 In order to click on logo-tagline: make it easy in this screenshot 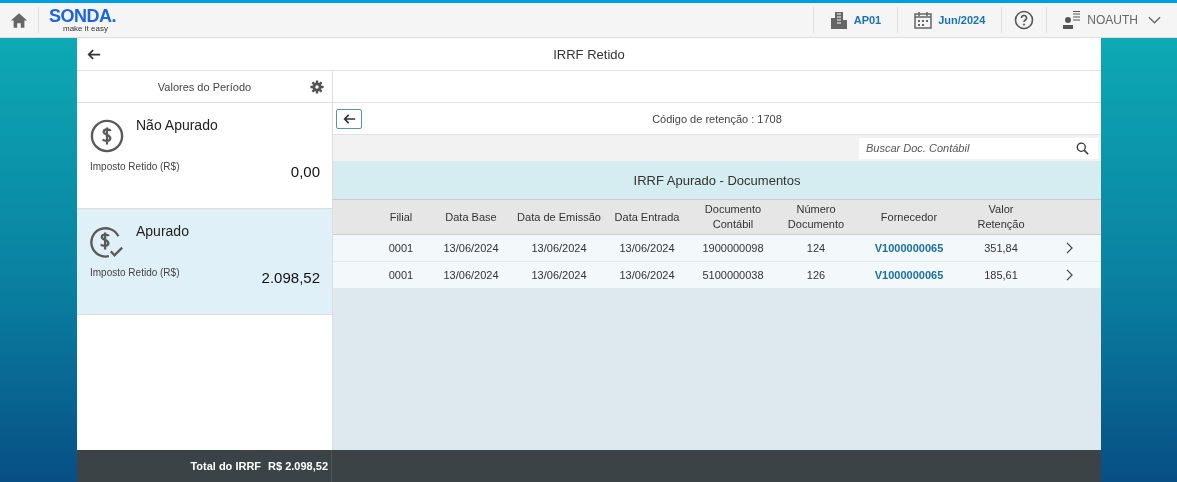, I will do `click(85, 29)`.